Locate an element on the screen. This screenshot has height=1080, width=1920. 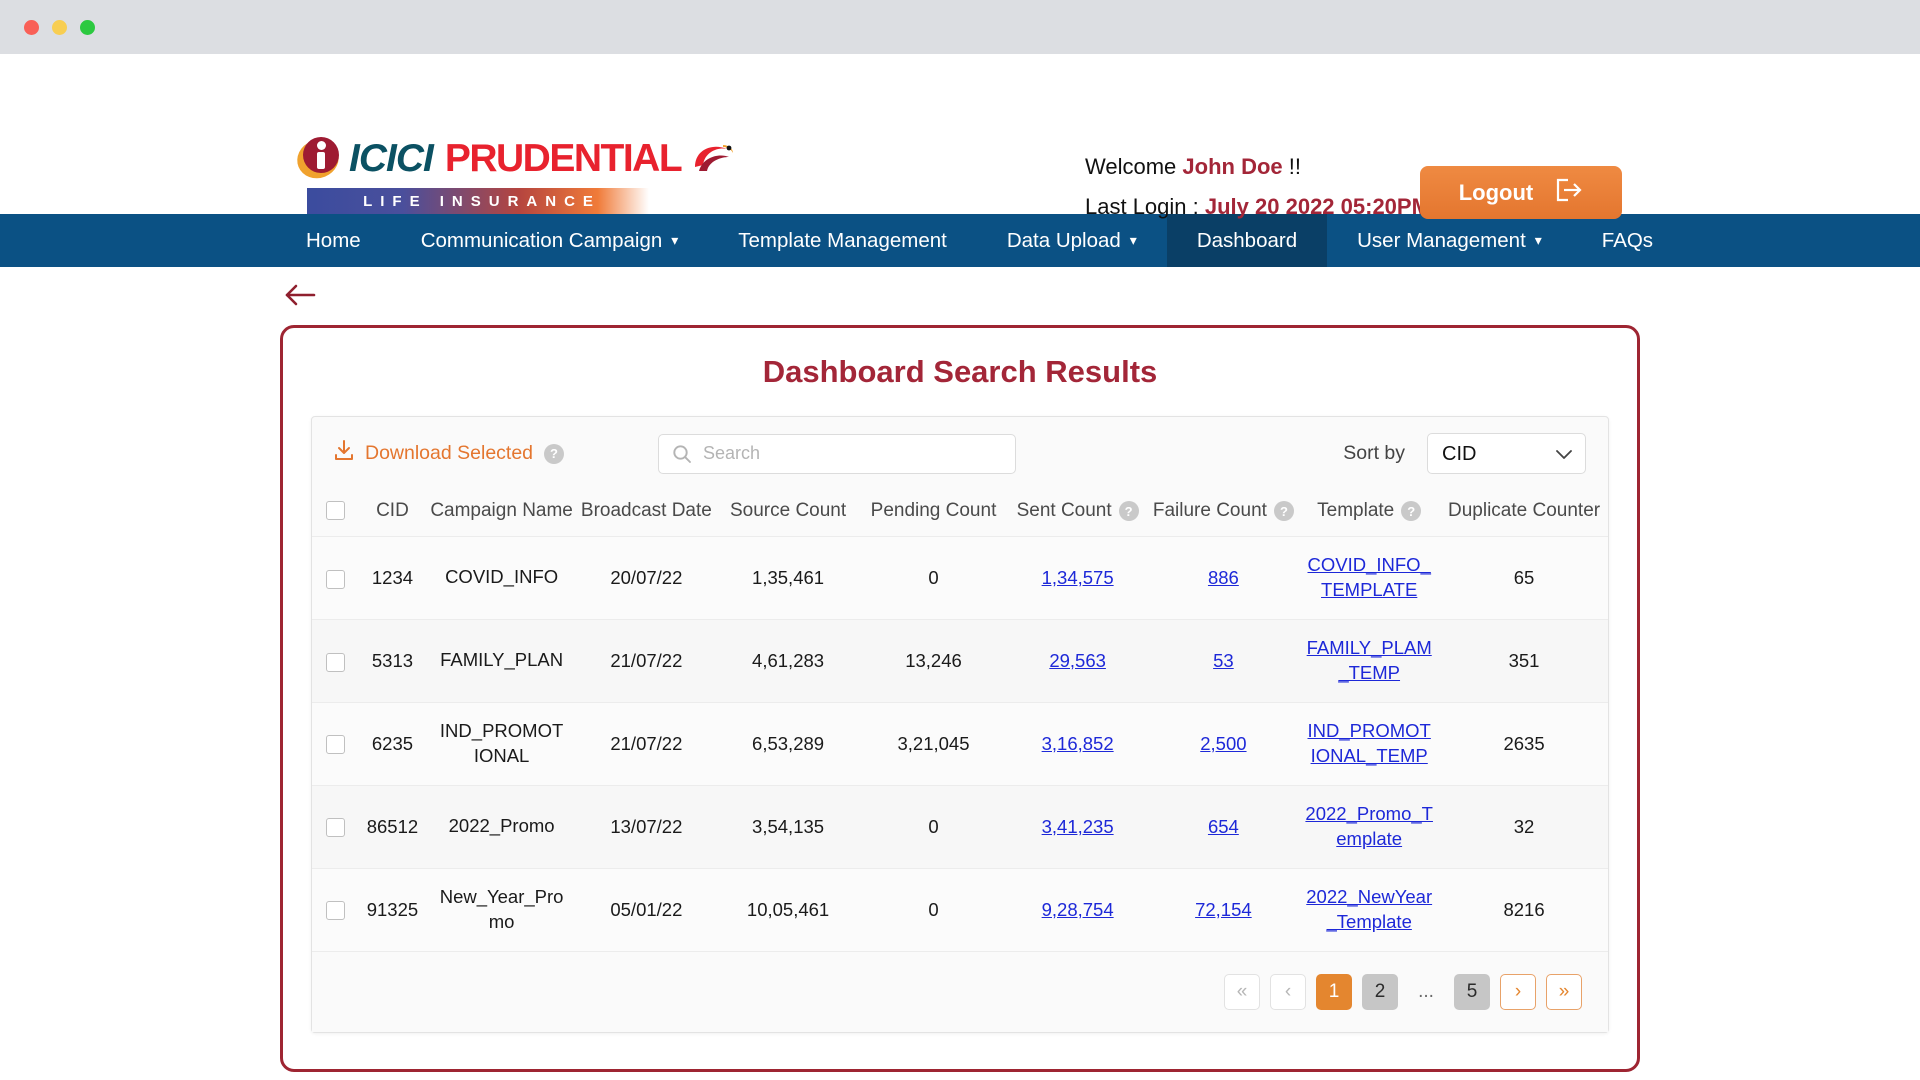
logout-button: Logout is located at coordinates (1521, 192).